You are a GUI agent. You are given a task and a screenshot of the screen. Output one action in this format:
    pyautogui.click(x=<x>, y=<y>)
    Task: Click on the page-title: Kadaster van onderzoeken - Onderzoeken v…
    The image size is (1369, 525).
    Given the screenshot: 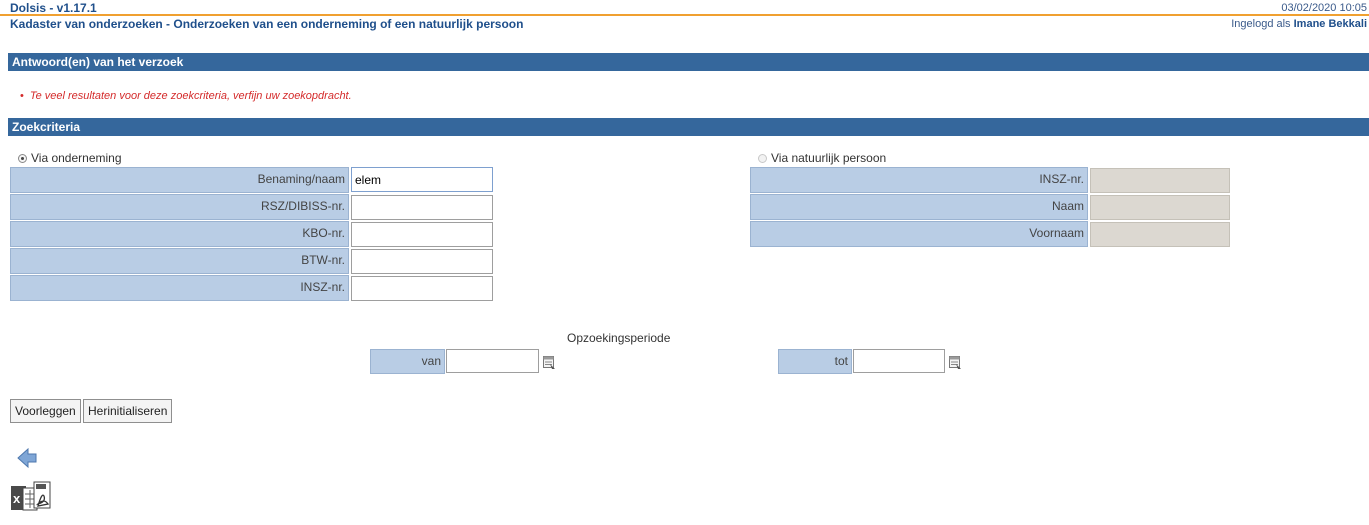 What is the action you would take?
    pyautogui.click(x=267, y=24)
    